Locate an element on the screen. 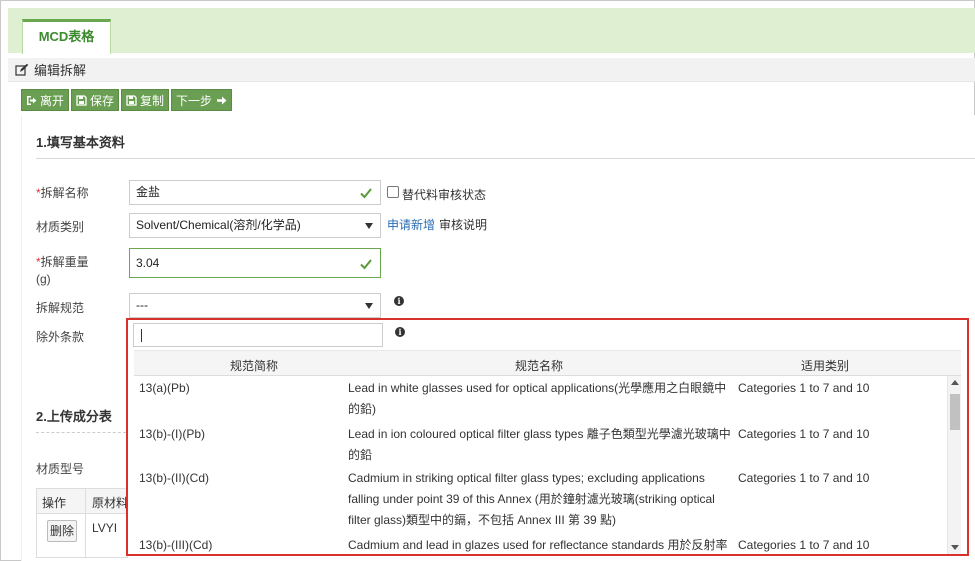 The height and width of the screenshot is (561, 975). copy-button: 复制 is located at coordinates (145, 100).